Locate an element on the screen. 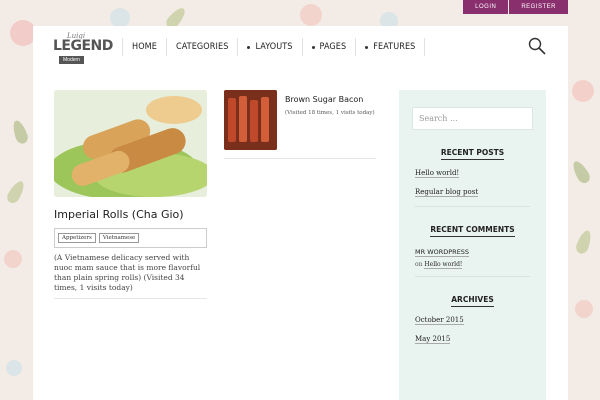 Image resolution: width=600 pixels, height=400 pixels. logo-tag: Modern is located at coordinates (71, 60).